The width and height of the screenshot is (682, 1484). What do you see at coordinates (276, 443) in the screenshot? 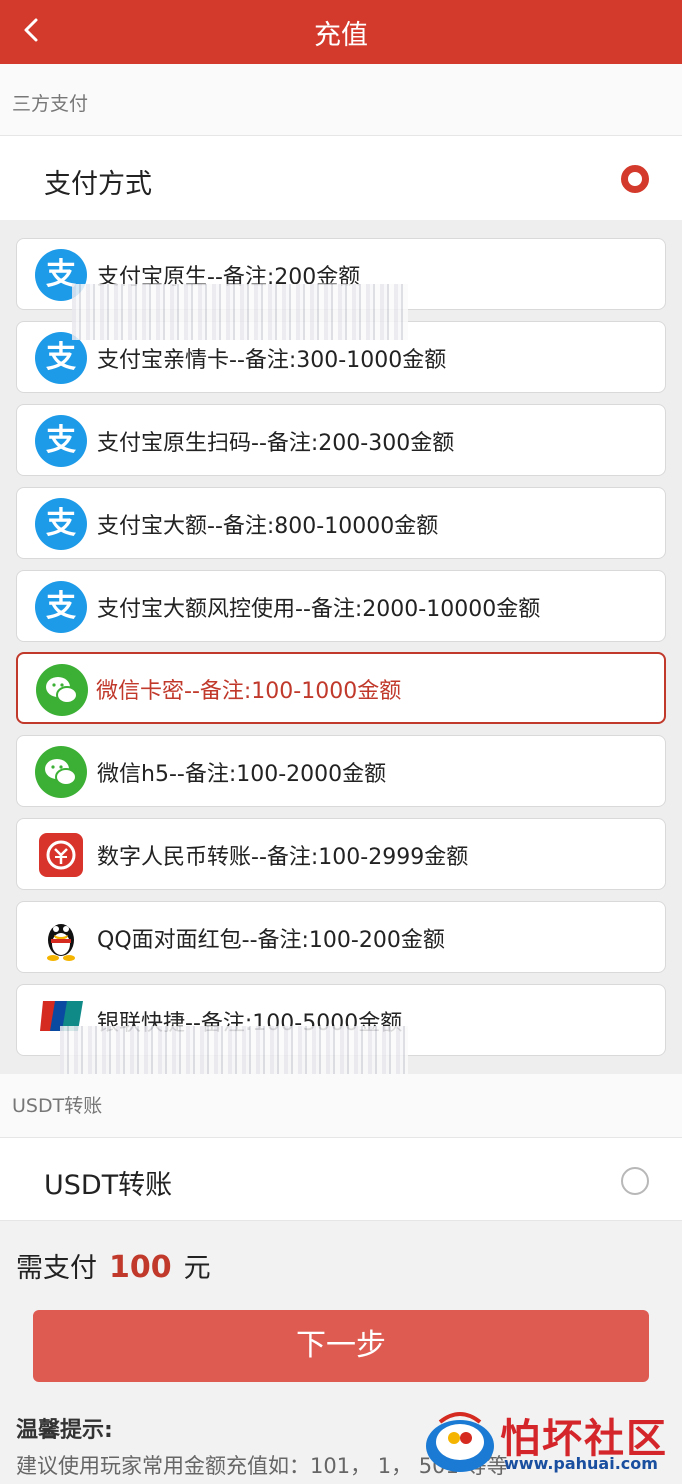
I see `payment-option-label: 支付宝原生扫码--备注:200-300金额` at bounding box center [276, 443].